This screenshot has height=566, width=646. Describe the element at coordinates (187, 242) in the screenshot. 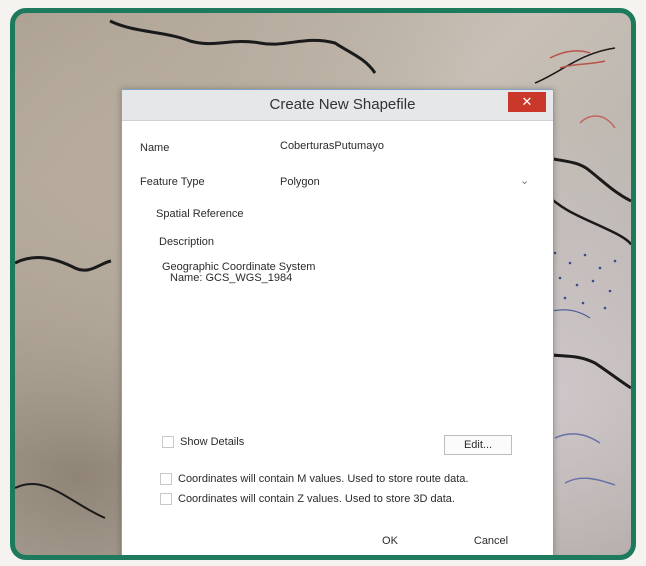

I see `description-label: Description` at that location.